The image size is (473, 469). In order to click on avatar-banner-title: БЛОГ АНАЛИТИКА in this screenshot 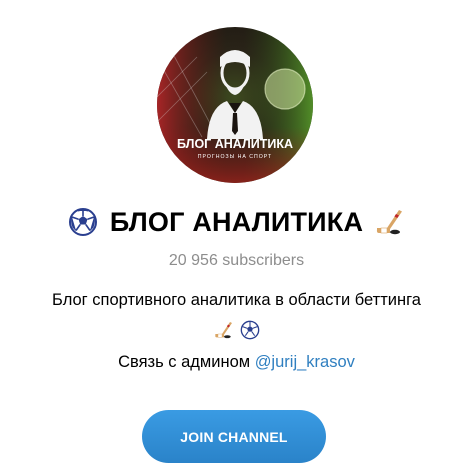, I will do `click(235, 144)`.